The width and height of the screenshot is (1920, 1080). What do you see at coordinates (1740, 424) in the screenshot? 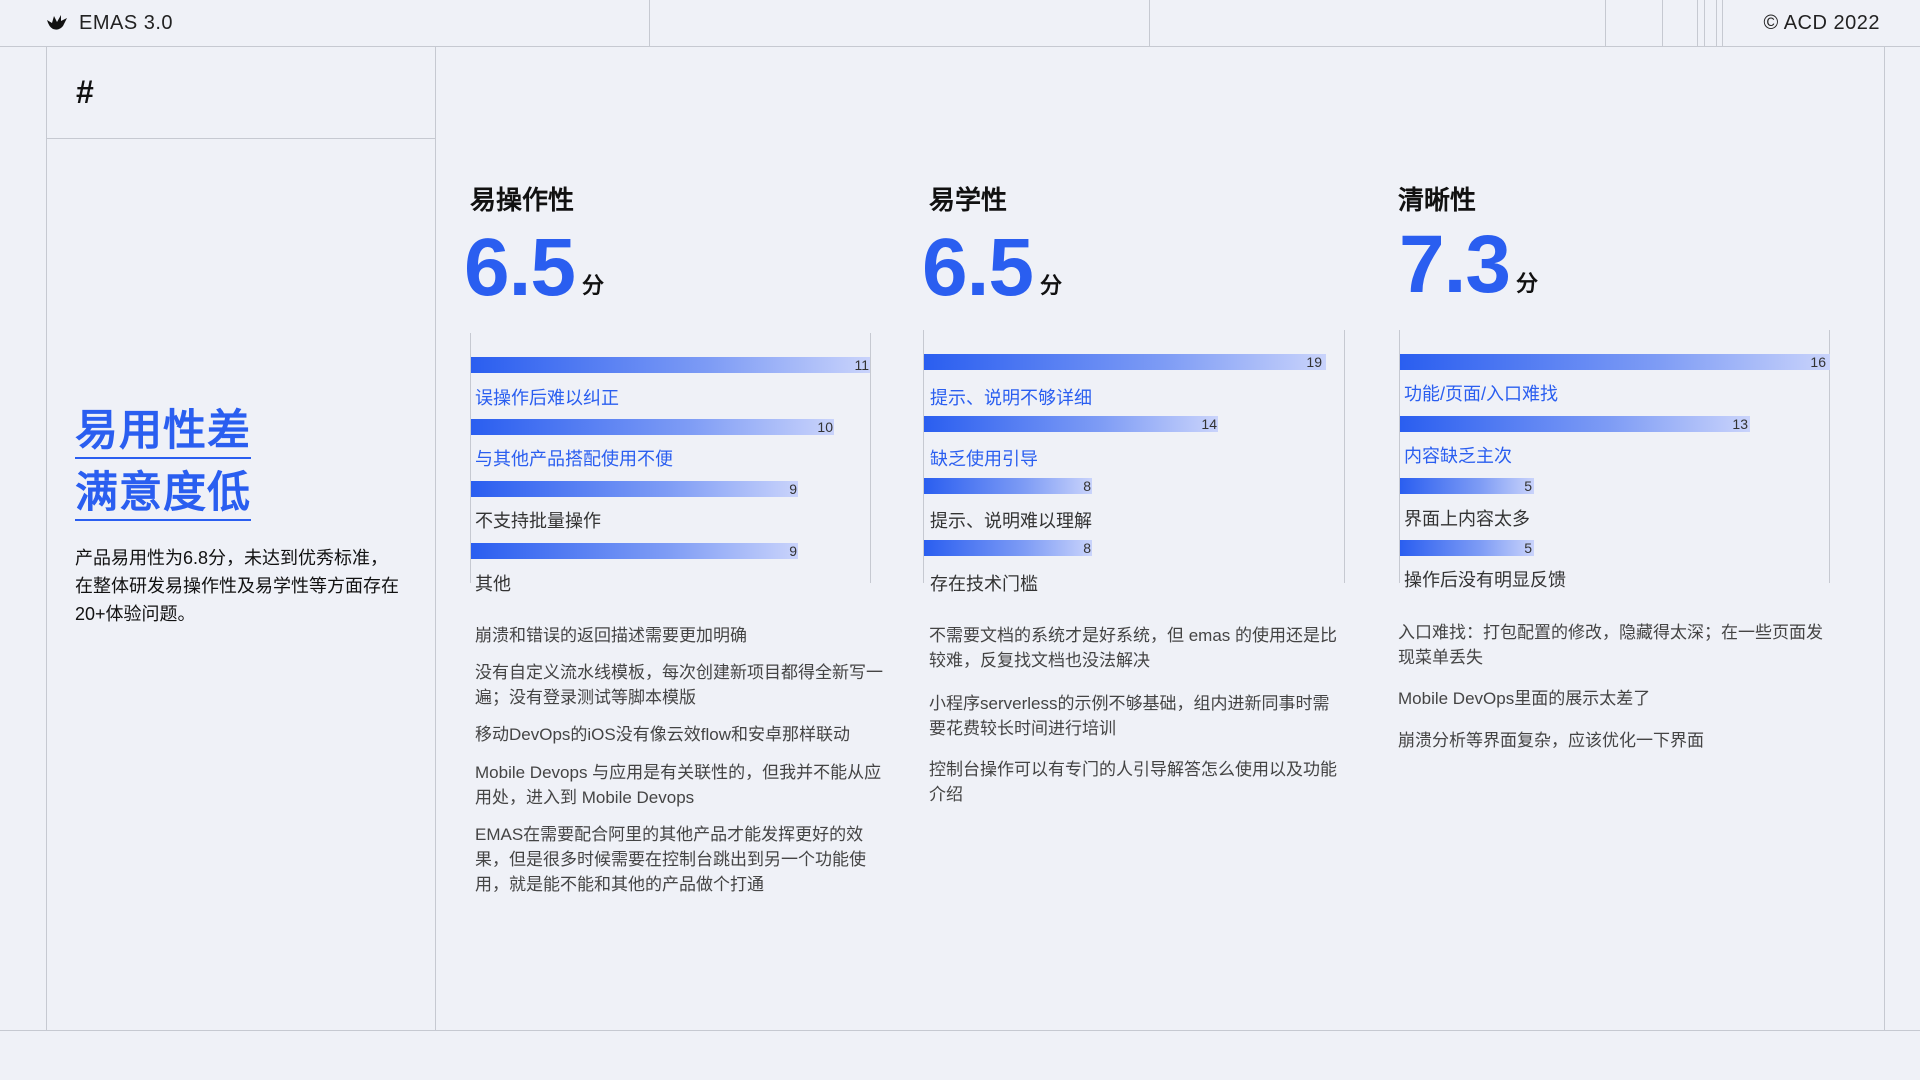
I see `bar-value: 13` at bounding box center [1740, 424].